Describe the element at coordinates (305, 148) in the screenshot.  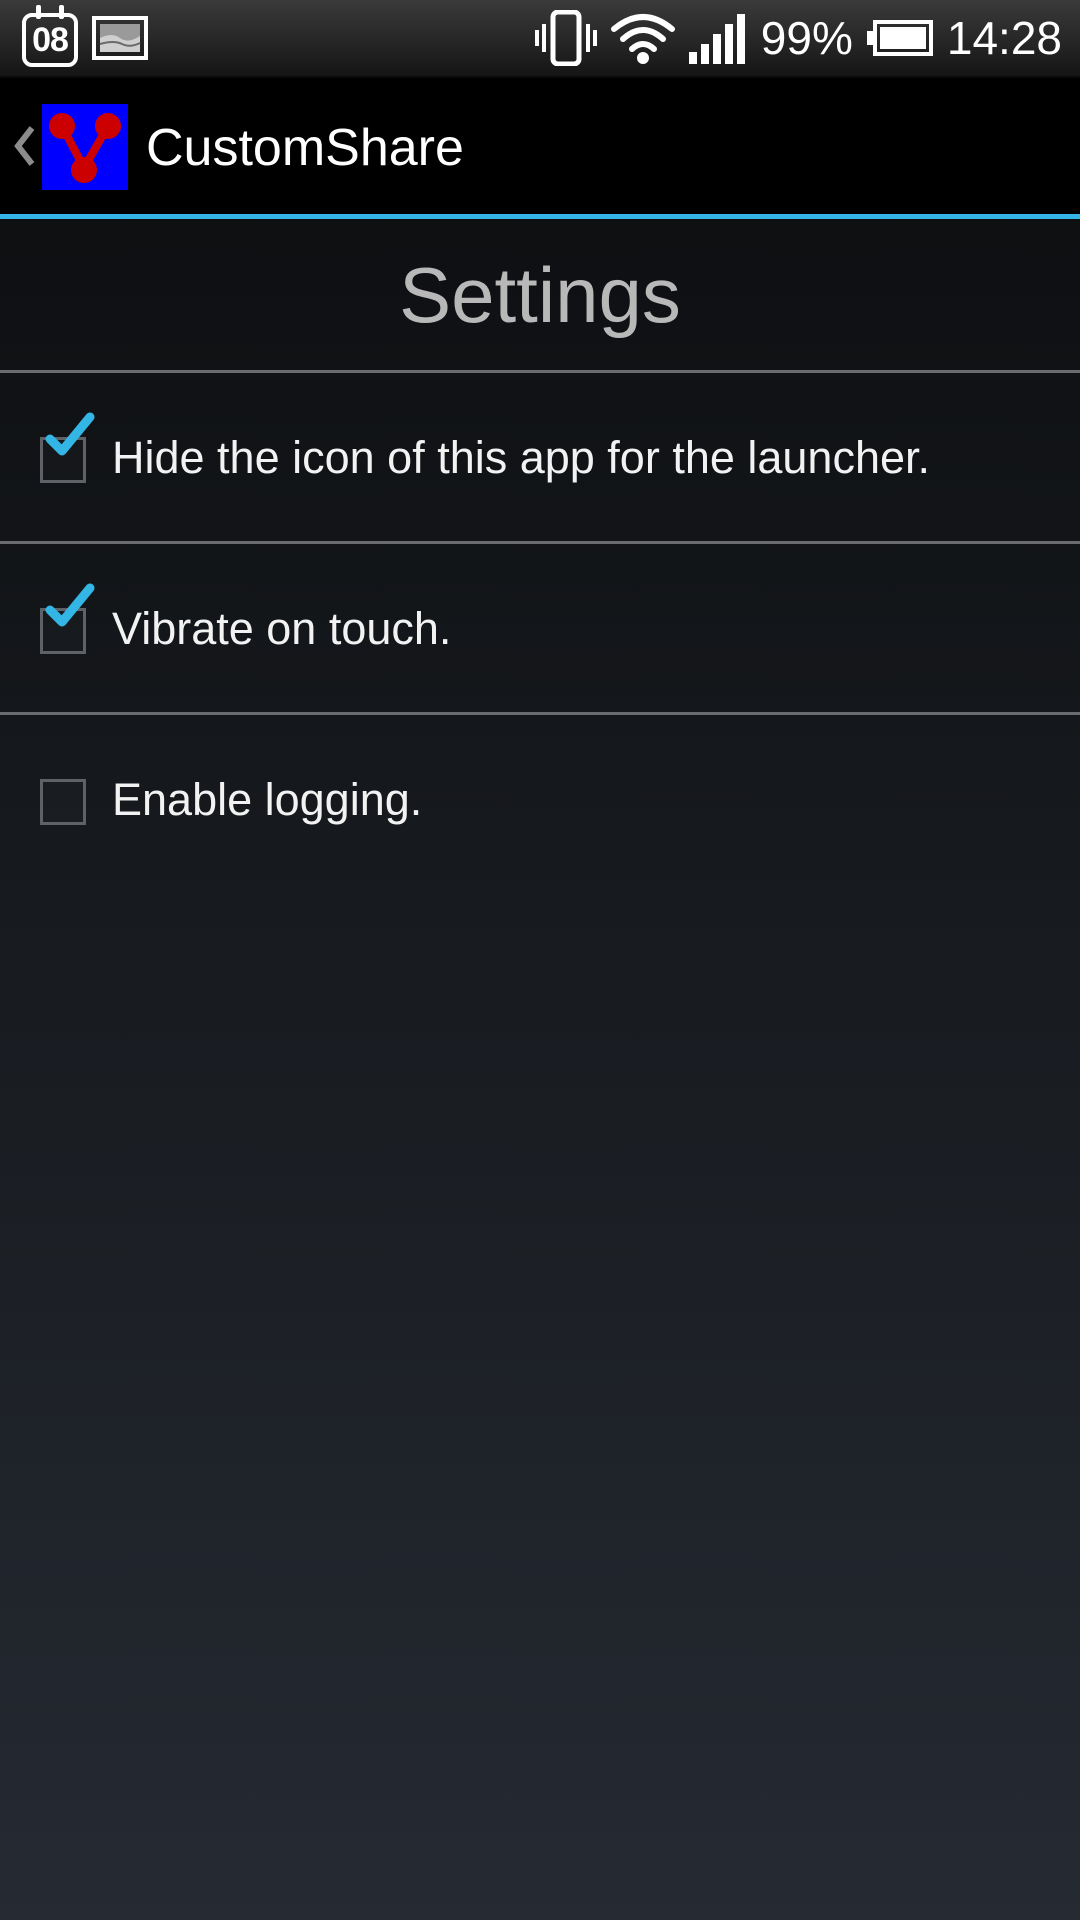
I see `app-title: CustomShare` at that location.